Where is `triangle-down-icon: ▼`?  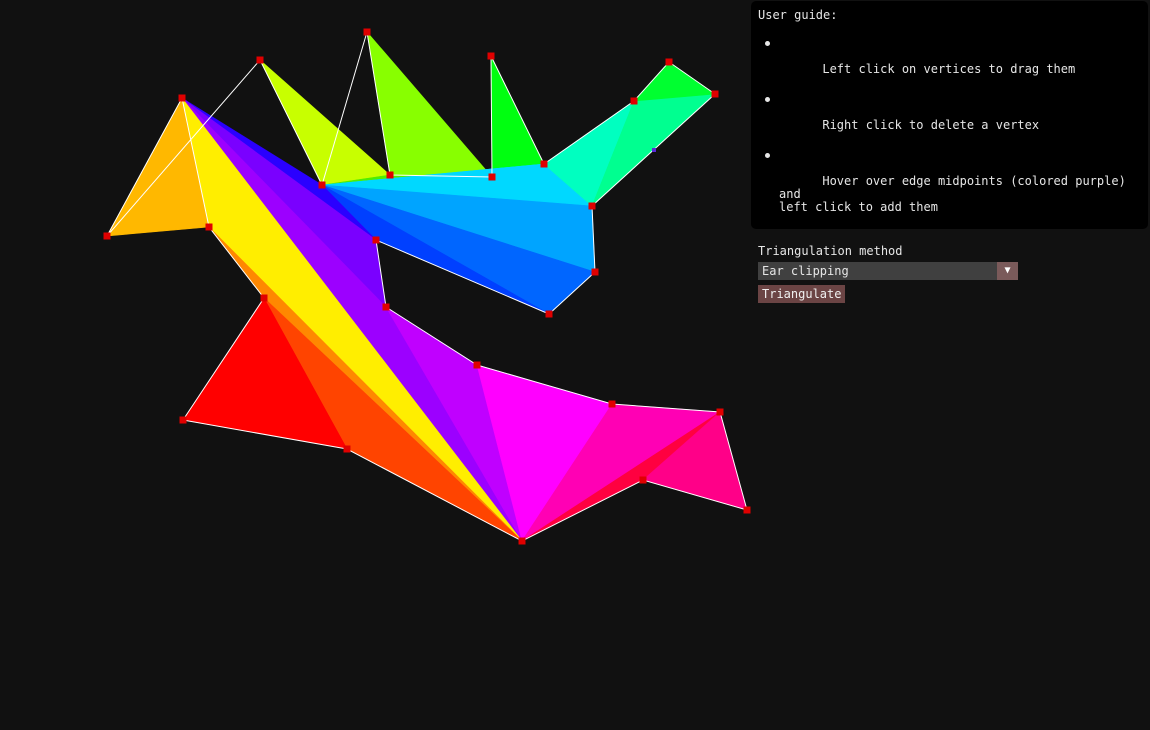 triangle-down-icon: ▼ is located at coordinates (1007, 271).